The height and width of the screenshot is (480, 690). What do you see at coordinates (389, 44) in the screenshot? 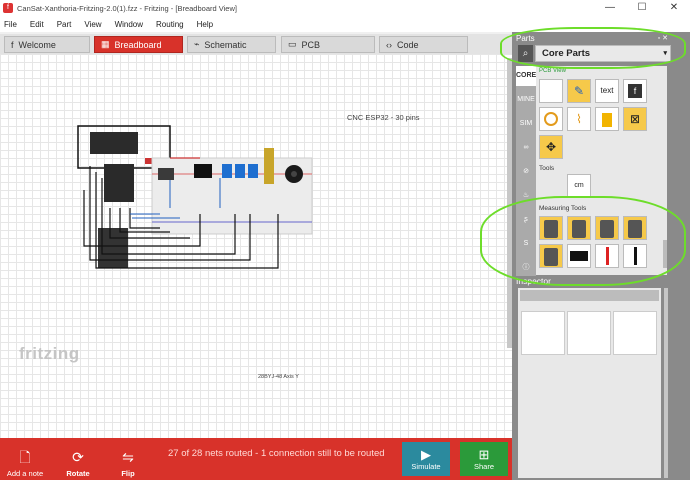
I see `code-icon: ‹›` at bounding box center [389, 44].